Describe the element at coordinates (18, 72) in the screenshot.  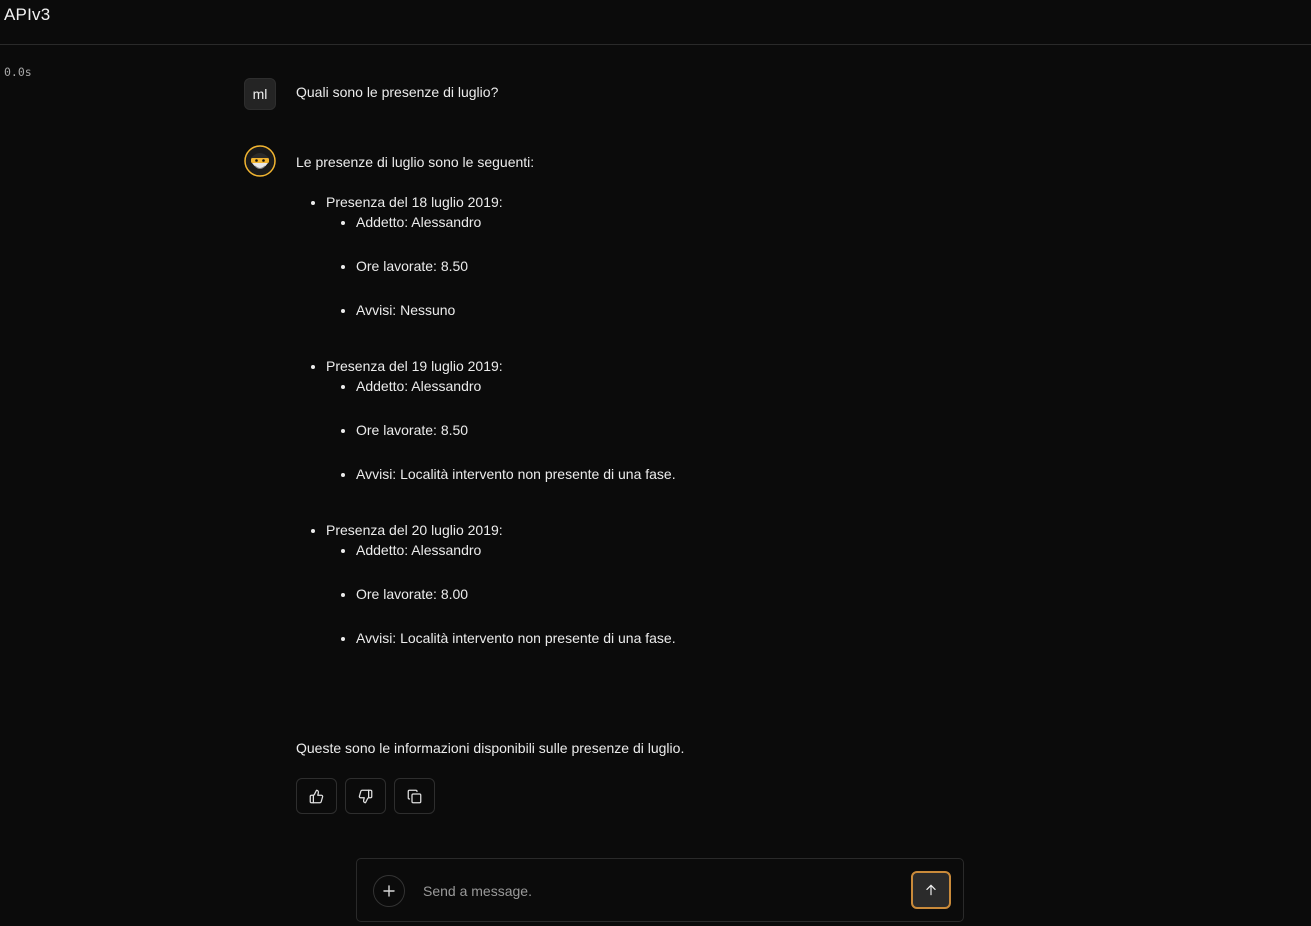
I see `response-timer: 0.0s` at that location.